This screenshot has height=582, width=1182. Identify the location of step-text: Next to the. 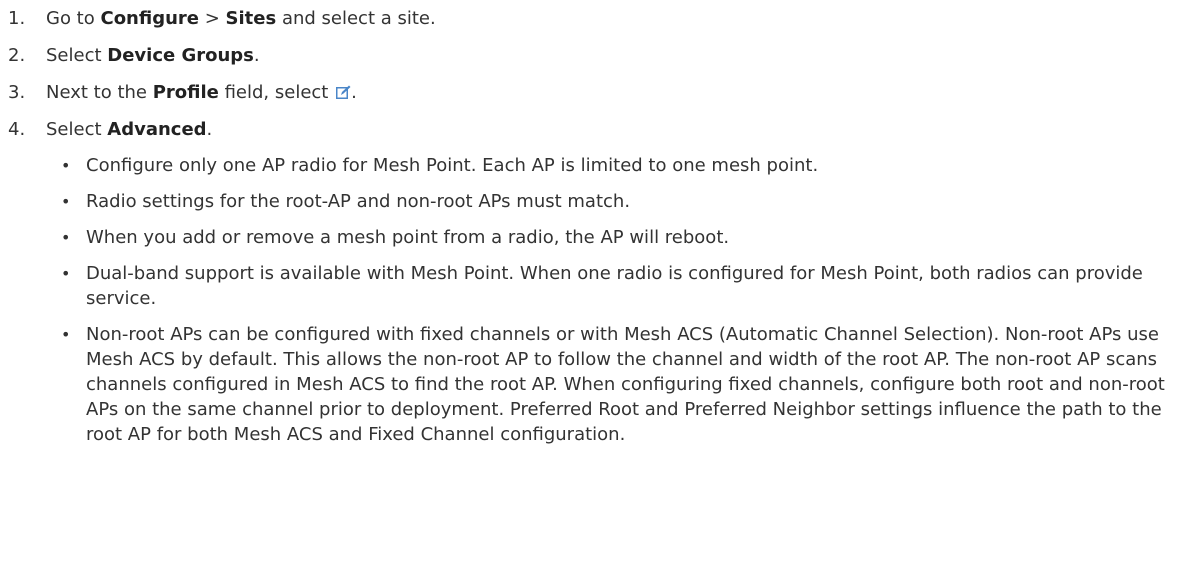
(99, 92).